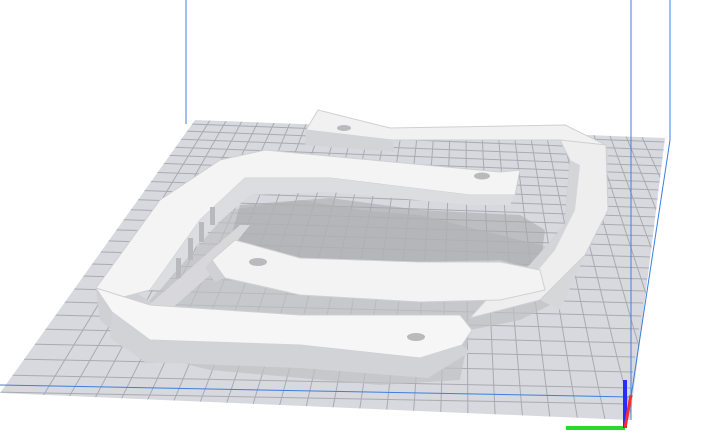 Image resolution: width=721 pixels, height=434 pixels. I want to click on model-hole-front, so click(416, 337).